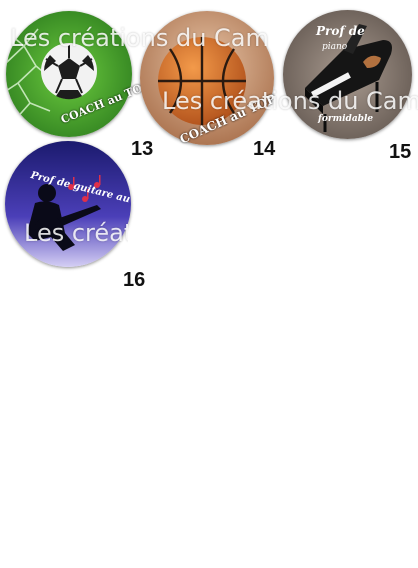  Describe the element at coordinates (340, 31) in the screenshot. I see `badge-15-label-line1: Prof de` at that location.